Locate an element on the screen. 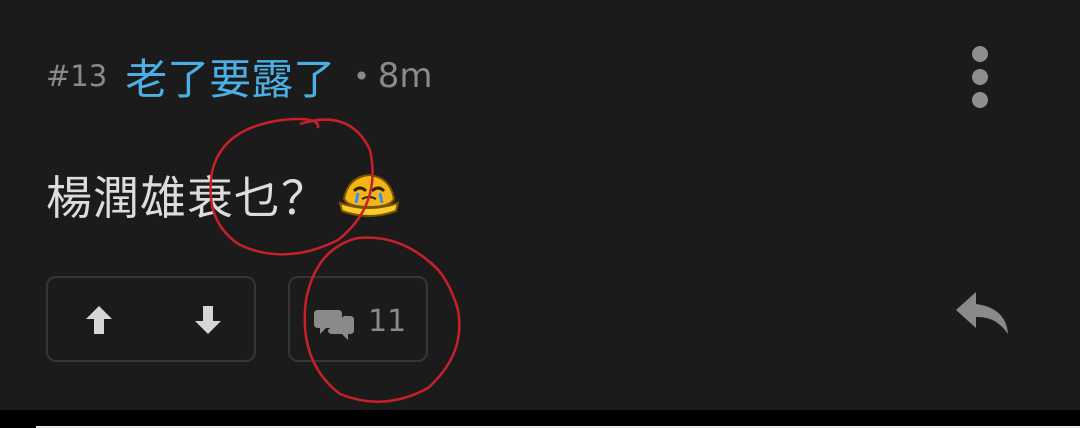  more-options-button is located at coordinates (980, 77).